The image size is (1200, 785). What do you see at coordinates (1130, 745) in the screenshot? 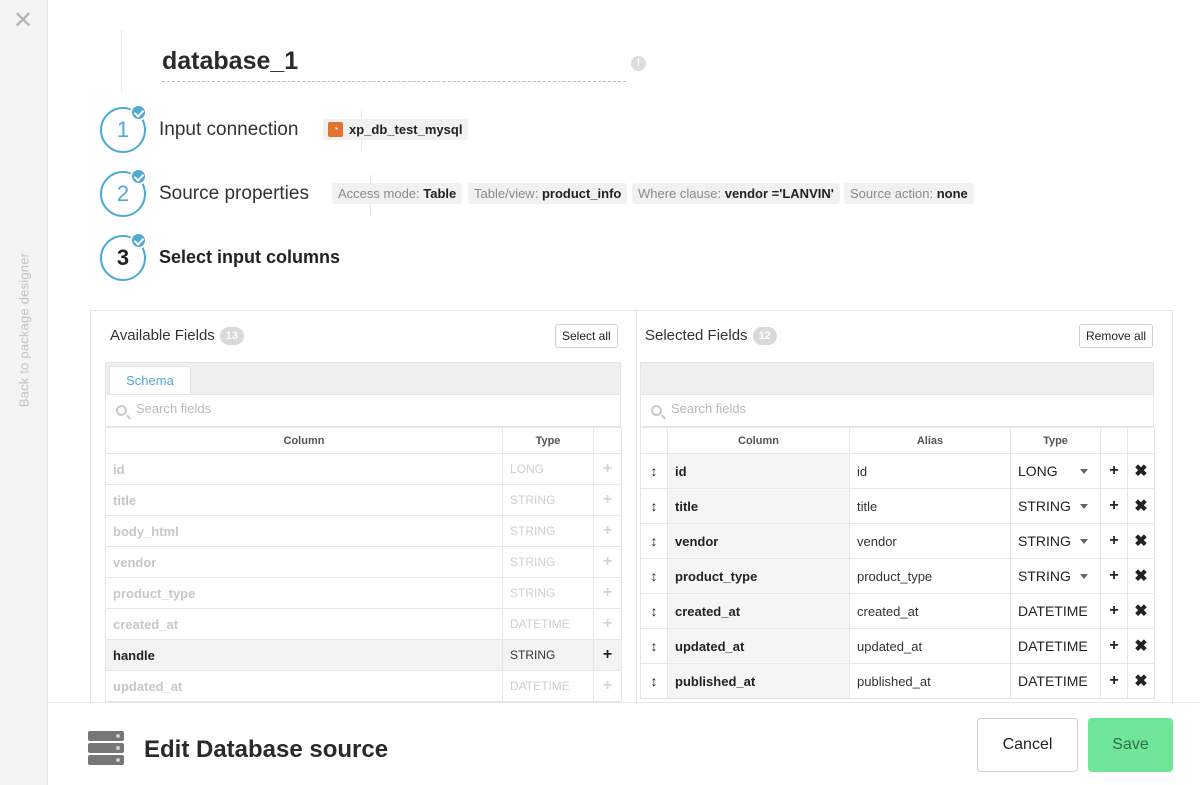
I see `save-button: Save` at bounding box center [1130, 745].